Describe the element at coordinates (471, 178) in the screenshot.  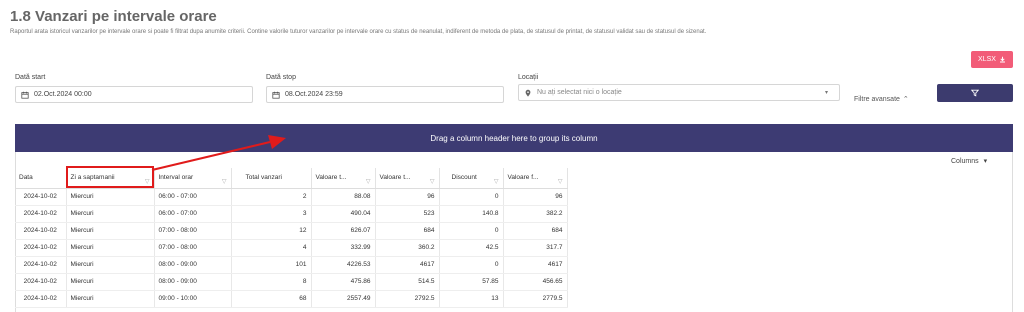
I see `column-header-discount: Discount ▽` at that location.